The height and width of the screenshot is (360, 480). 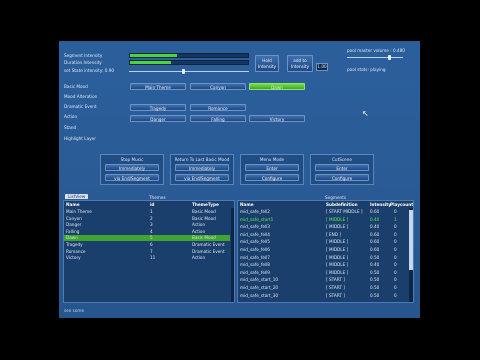 I want to click on themes-table-row: Falling 4 Action, so click(x=147, y=232).